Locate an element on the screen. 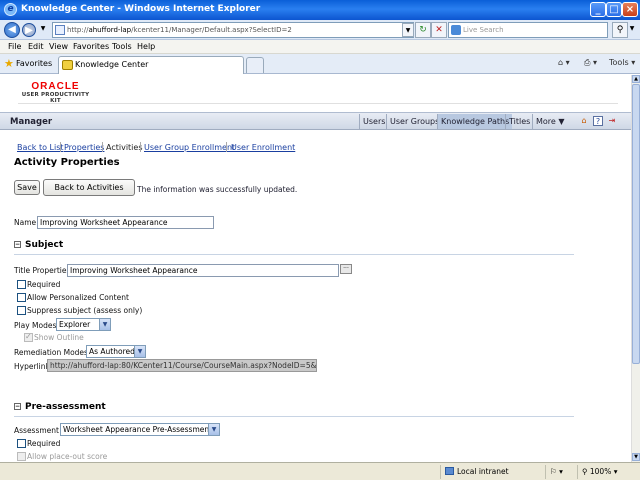 This screenshot has height=480, width=640. back-to-list-link: Back to List is located at coordinates (40, 147).